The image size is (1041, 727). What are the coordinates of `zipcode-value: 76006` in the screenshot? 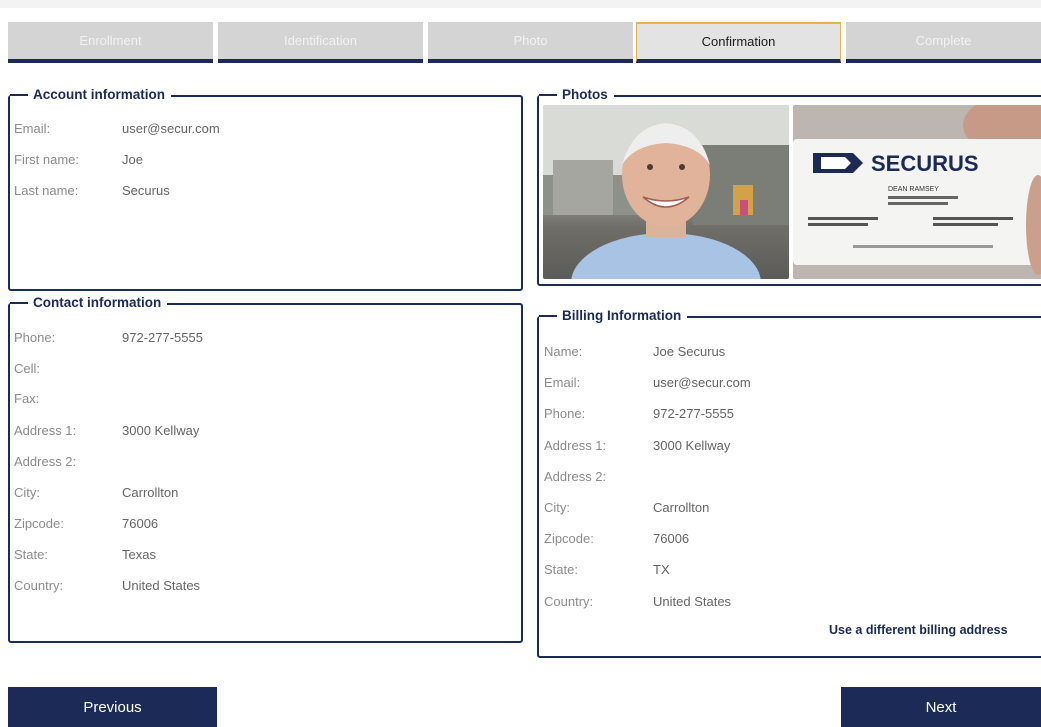 It's located at (140, 523).